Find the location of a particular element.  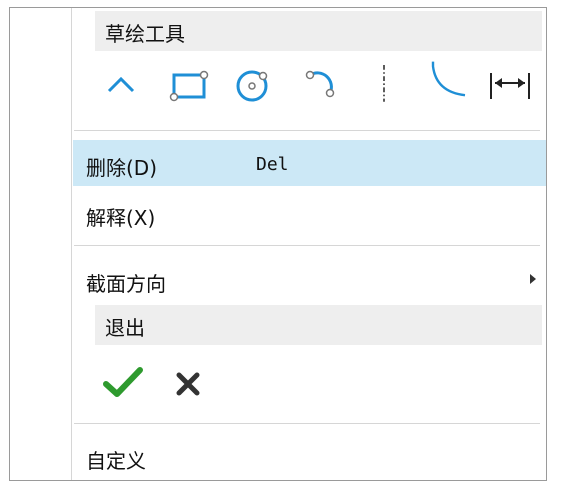

centerline-icon is located at coordinates (384, 85).